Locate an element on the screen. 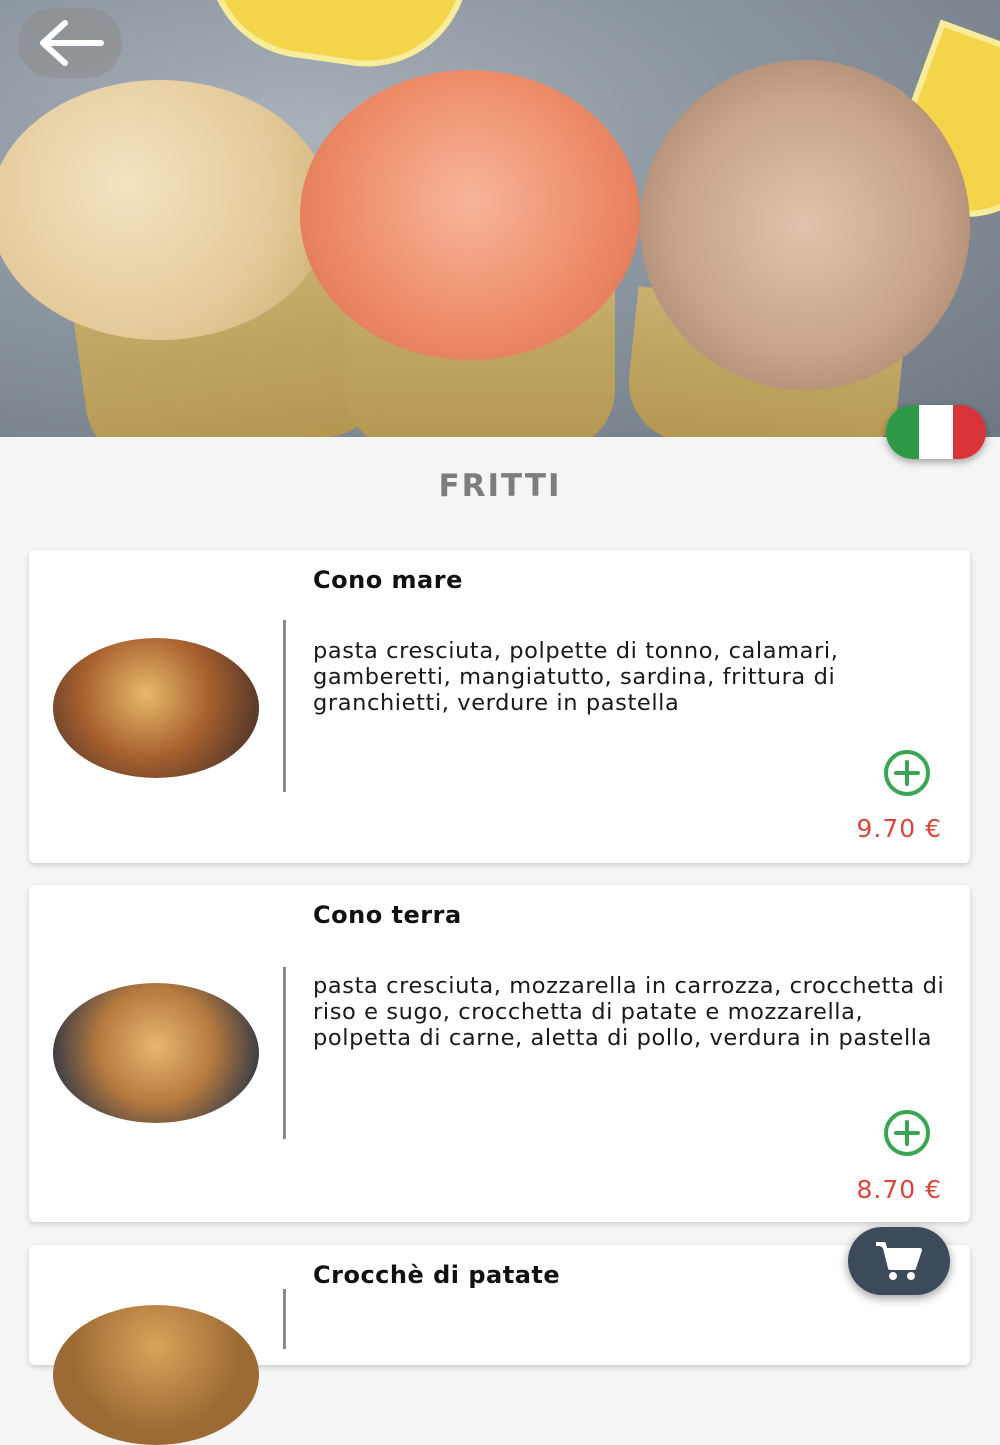 This screenshot has width=1000, height=1445. flag-white is located at coordinates (936, 432).